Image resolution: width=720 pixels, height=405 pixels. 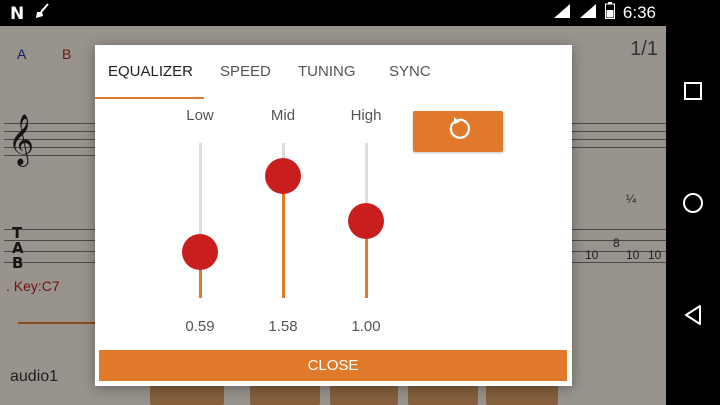 I want to click on home-icon, so click(x=693, y=203).